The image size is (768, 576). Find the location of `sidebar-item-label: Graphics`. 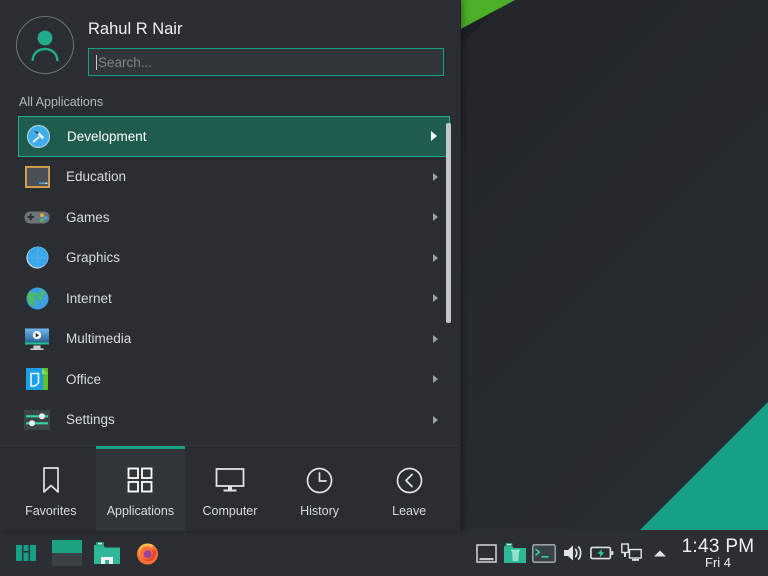

sidebar-item-label: Graphics is located at coordinates (93, 258).